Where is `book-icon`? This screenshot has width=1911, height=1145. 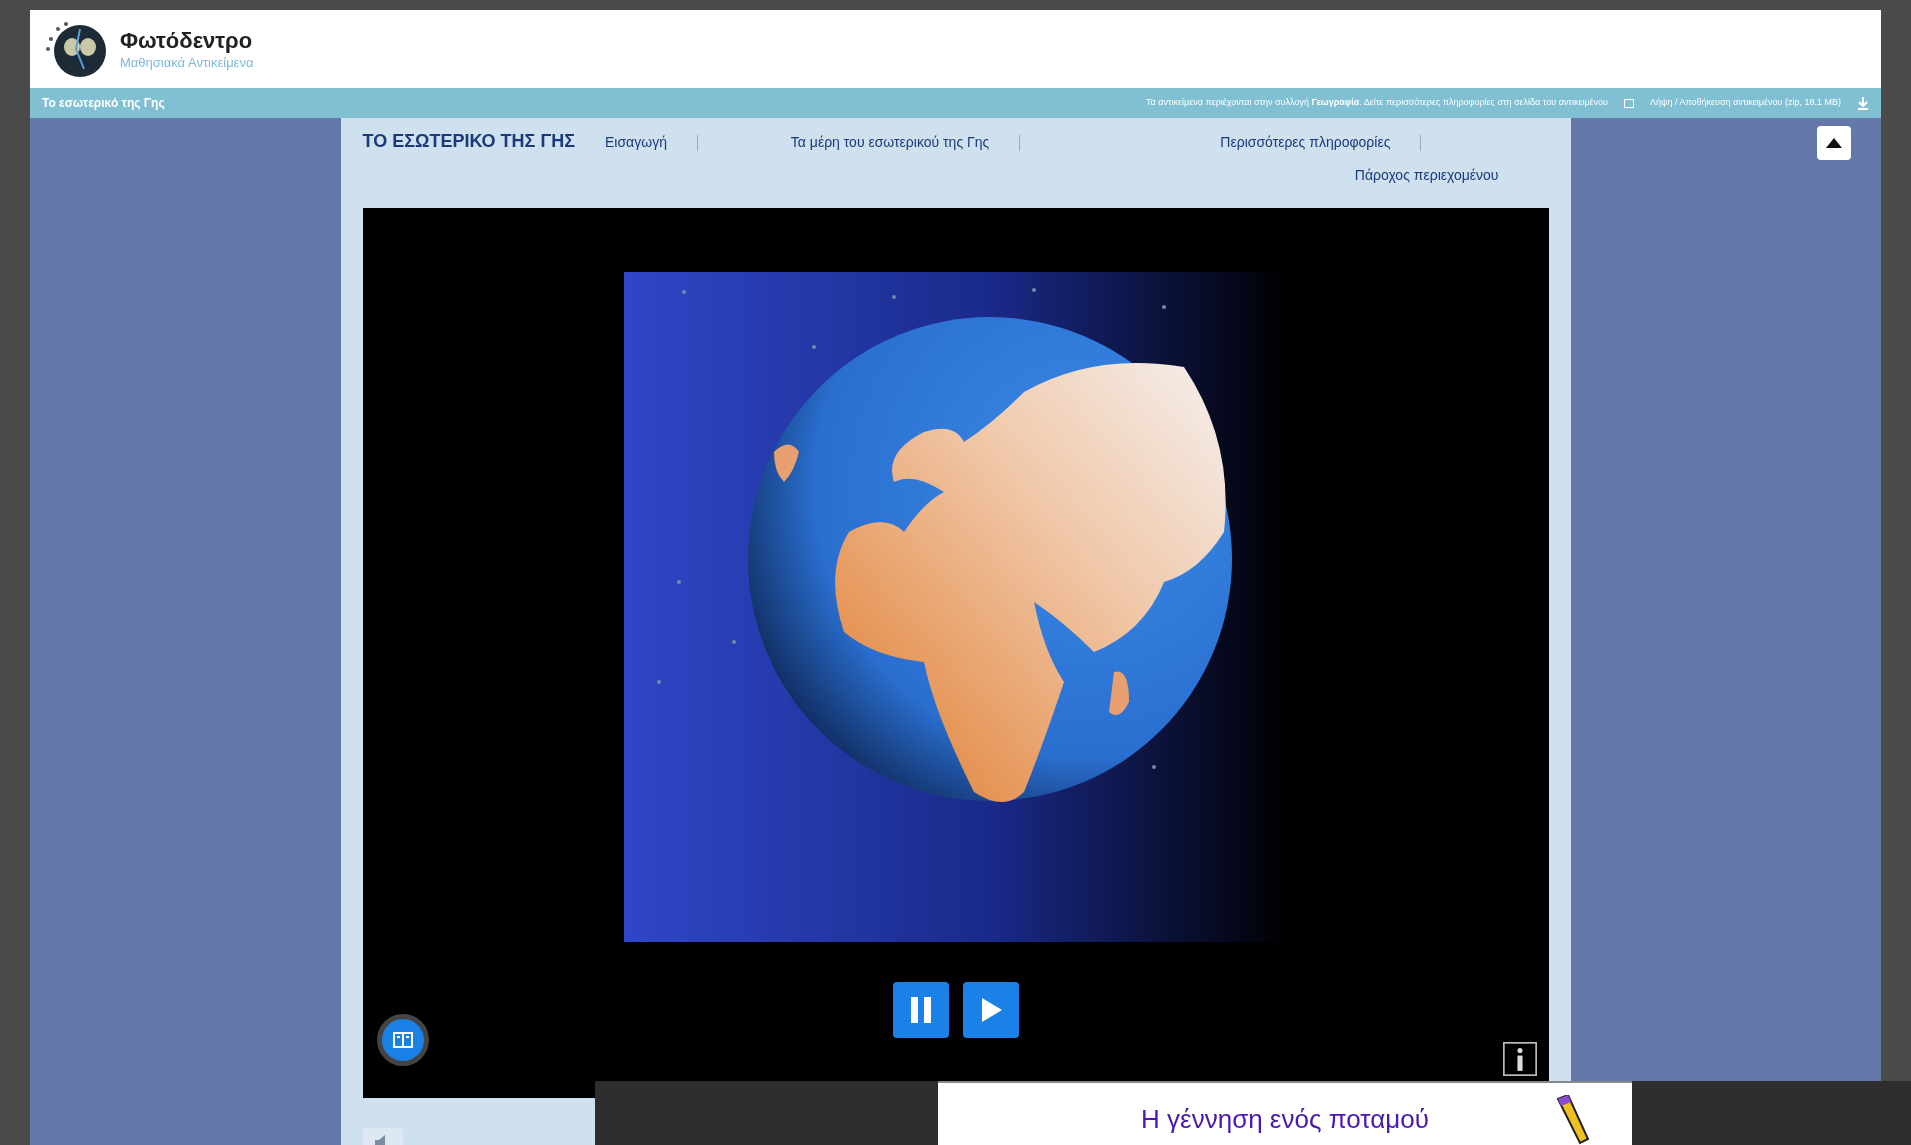 book-icon is located at coordinates (402, 1040).